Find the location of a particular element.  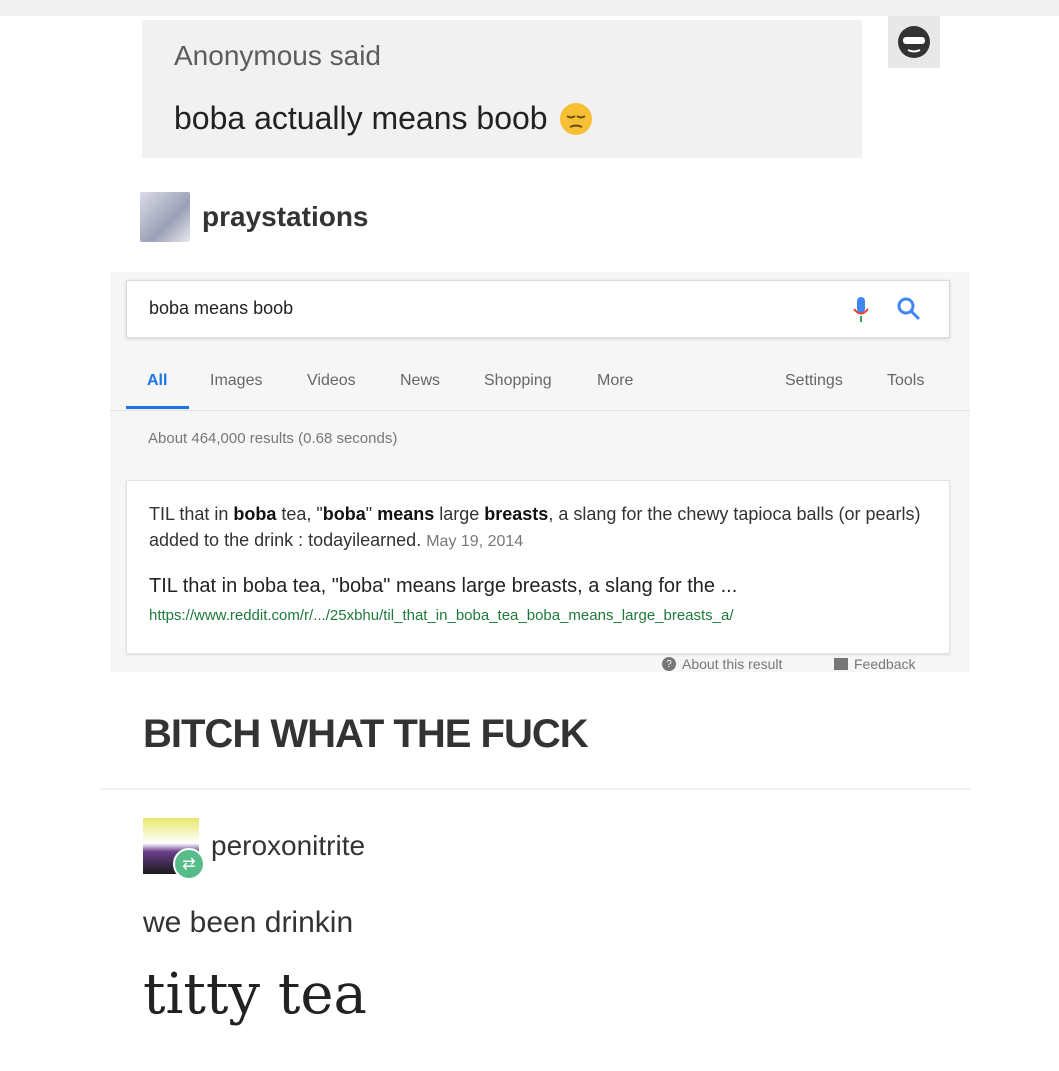

op-header: praystations is located at coordinates (254, 217).